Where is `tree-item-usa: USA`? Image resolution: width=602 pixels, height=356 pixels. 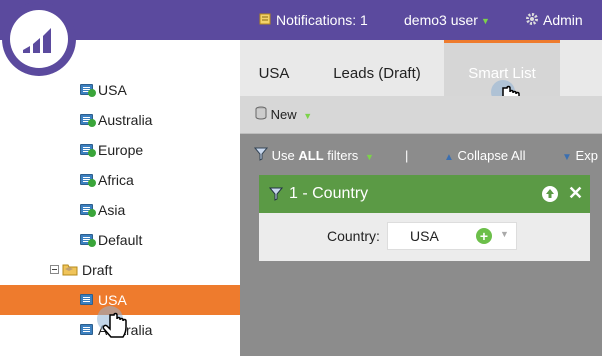
tree-item-usa: USA is located at coordinates (120, 90).